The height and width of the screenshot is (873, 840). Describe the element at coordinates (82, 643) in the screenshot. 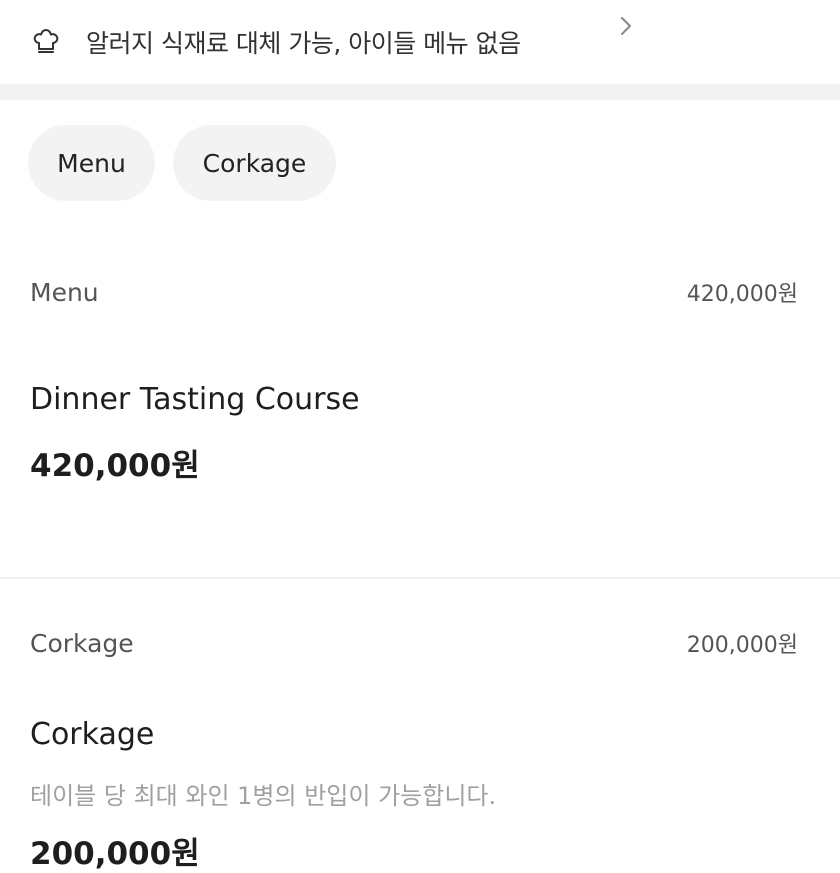

I see `section-title: Corkage` at that location.